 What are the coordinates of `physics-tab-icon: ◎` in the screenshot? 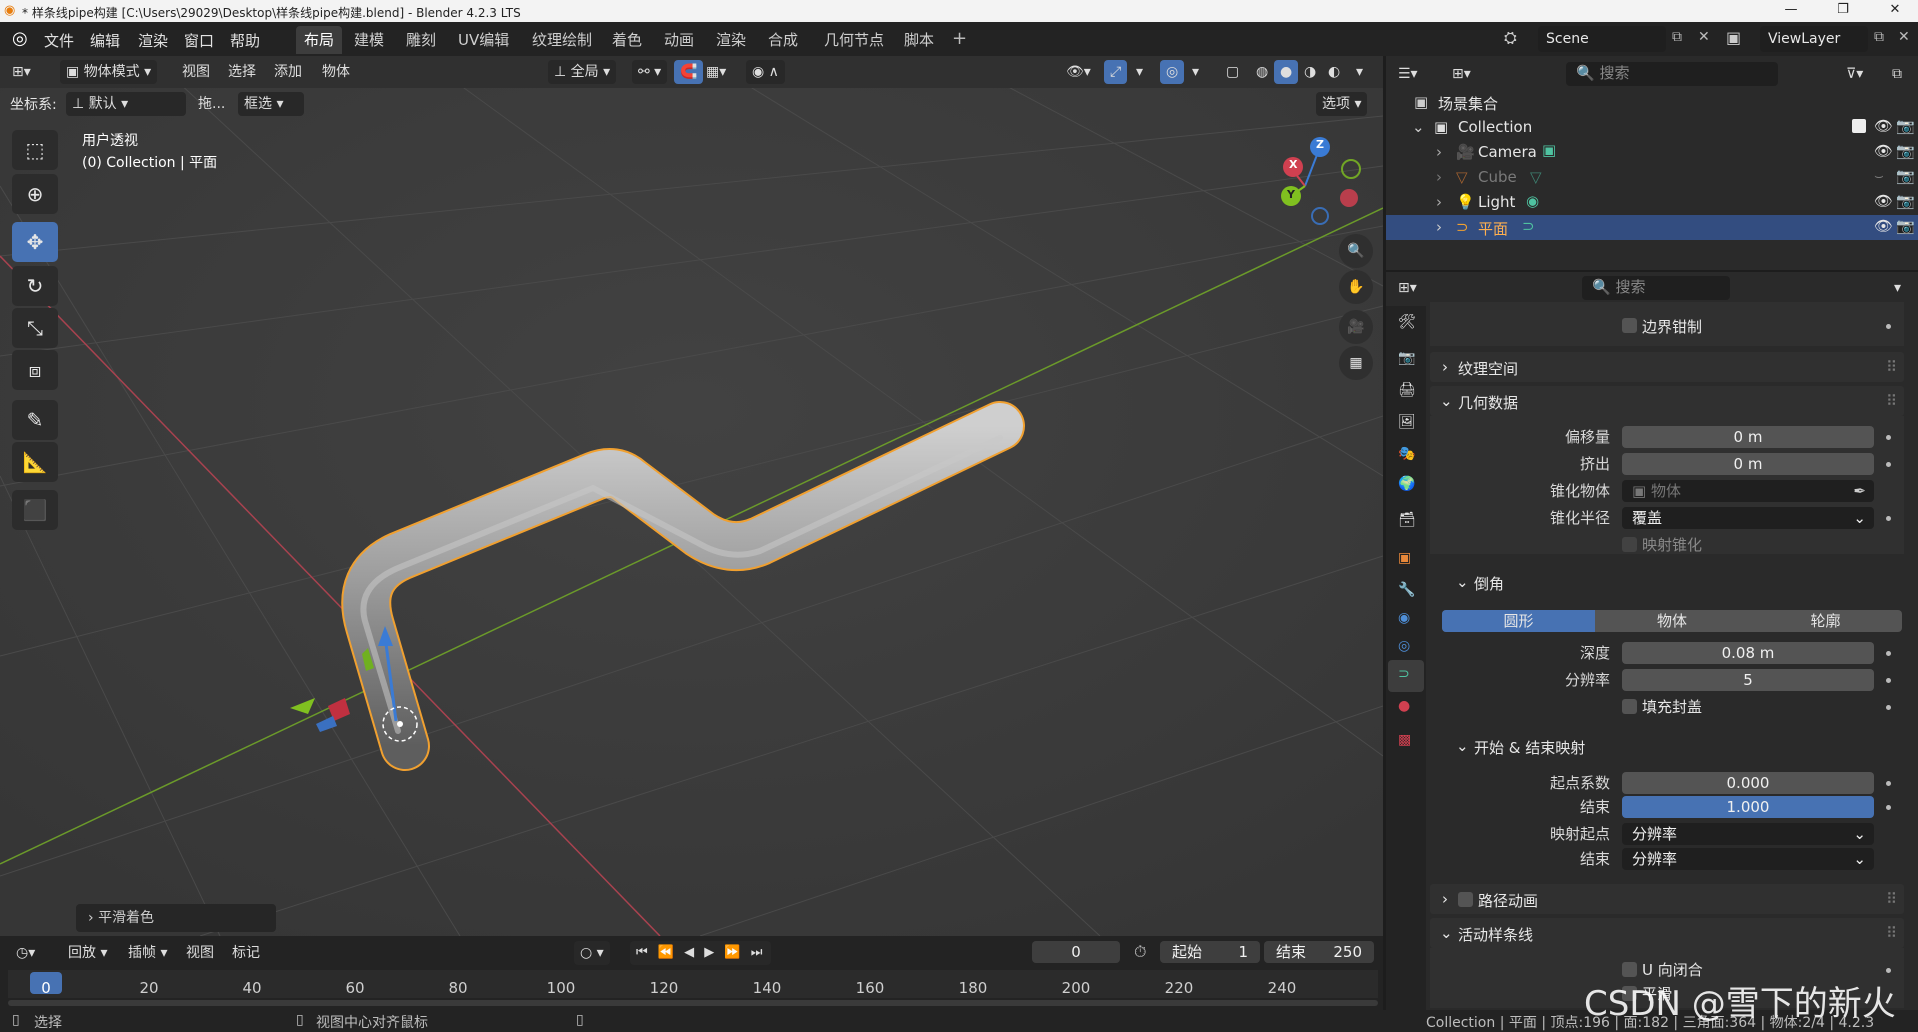 It's located at (1404, 646).